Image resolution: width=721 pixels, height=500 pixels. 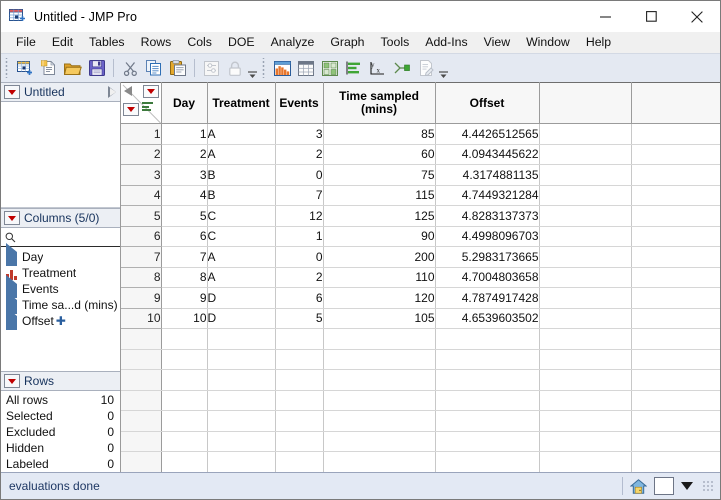 What do you see at coordinates (379, 277) in the screenshot?
I see `cell-time-sampled: 110` at bounding box center [379, 277].